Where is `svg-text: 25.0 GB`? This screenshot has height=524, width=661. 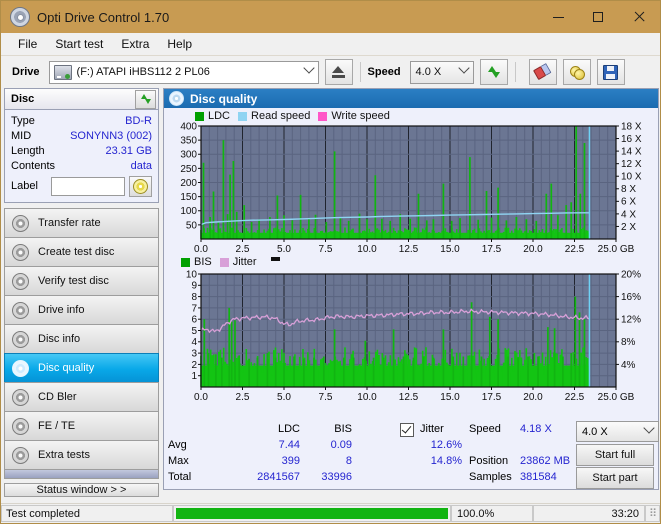 svg-text: 25.0 GB is located at coordinates (616, 397).